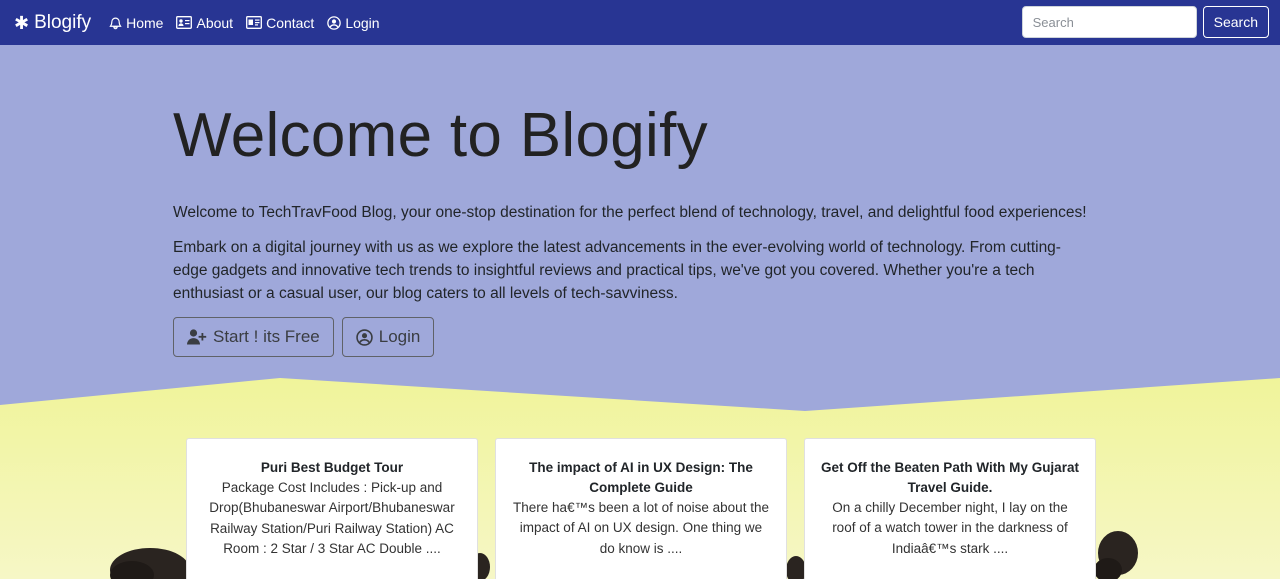  I want to click on bell-icon, so click(115, 23).